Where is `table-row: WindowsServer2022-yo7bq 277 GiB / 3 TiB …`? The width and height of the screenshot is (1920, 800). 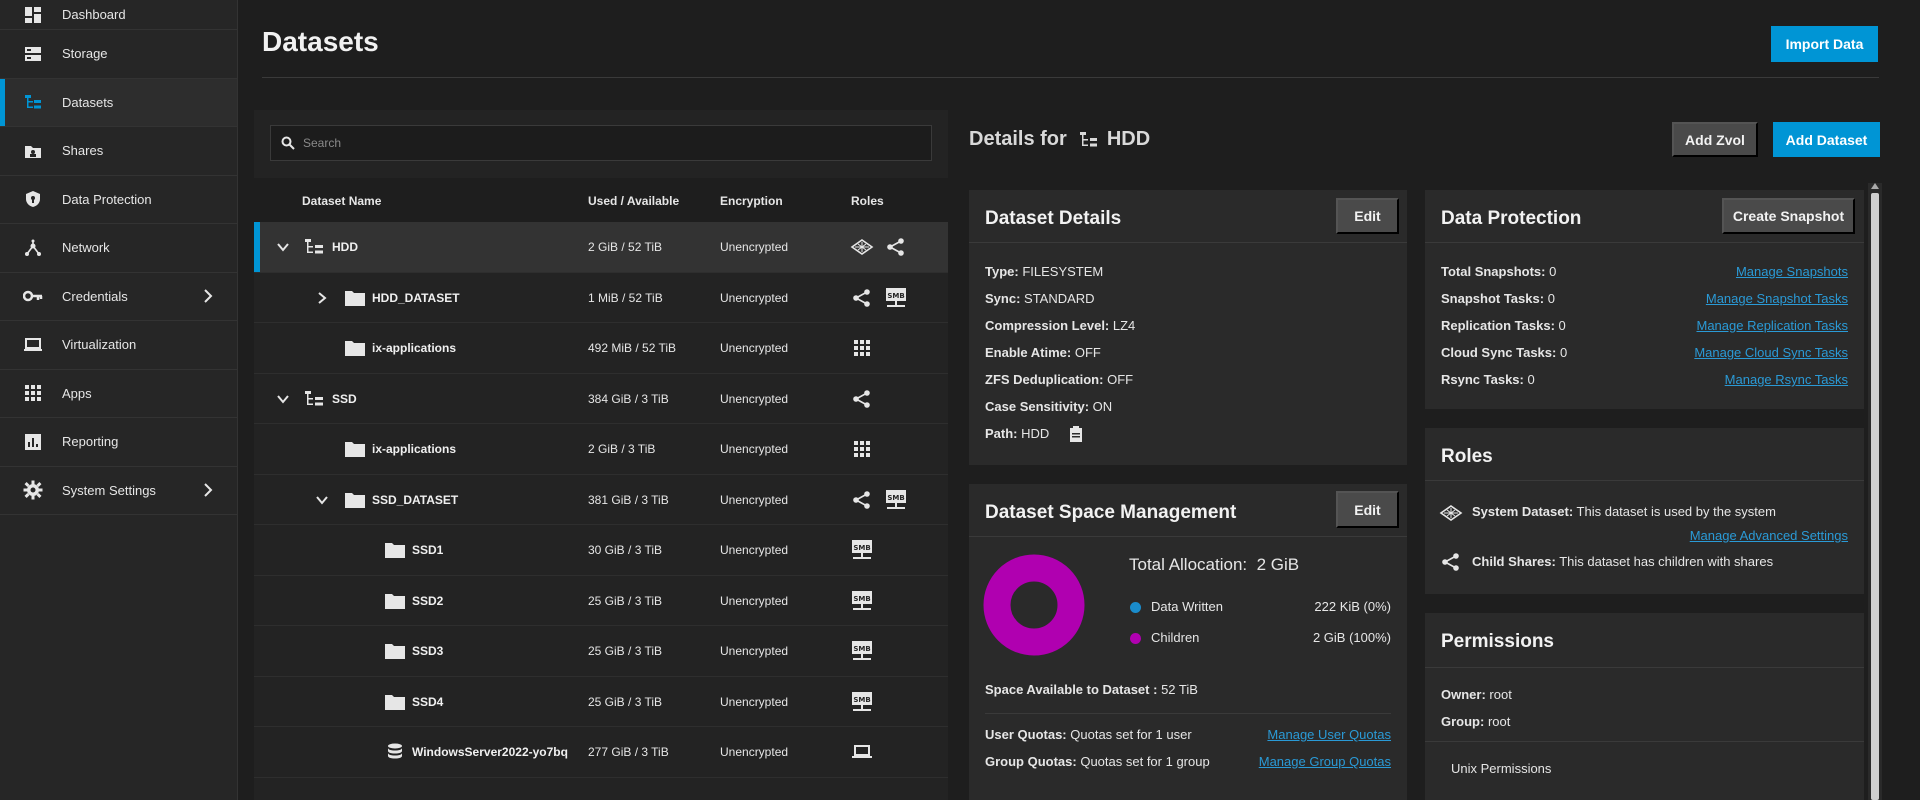 table-row: WindowsServer2022-yo7bq 277 GiB / 3 TiB … is located at coordinates (601, 752).